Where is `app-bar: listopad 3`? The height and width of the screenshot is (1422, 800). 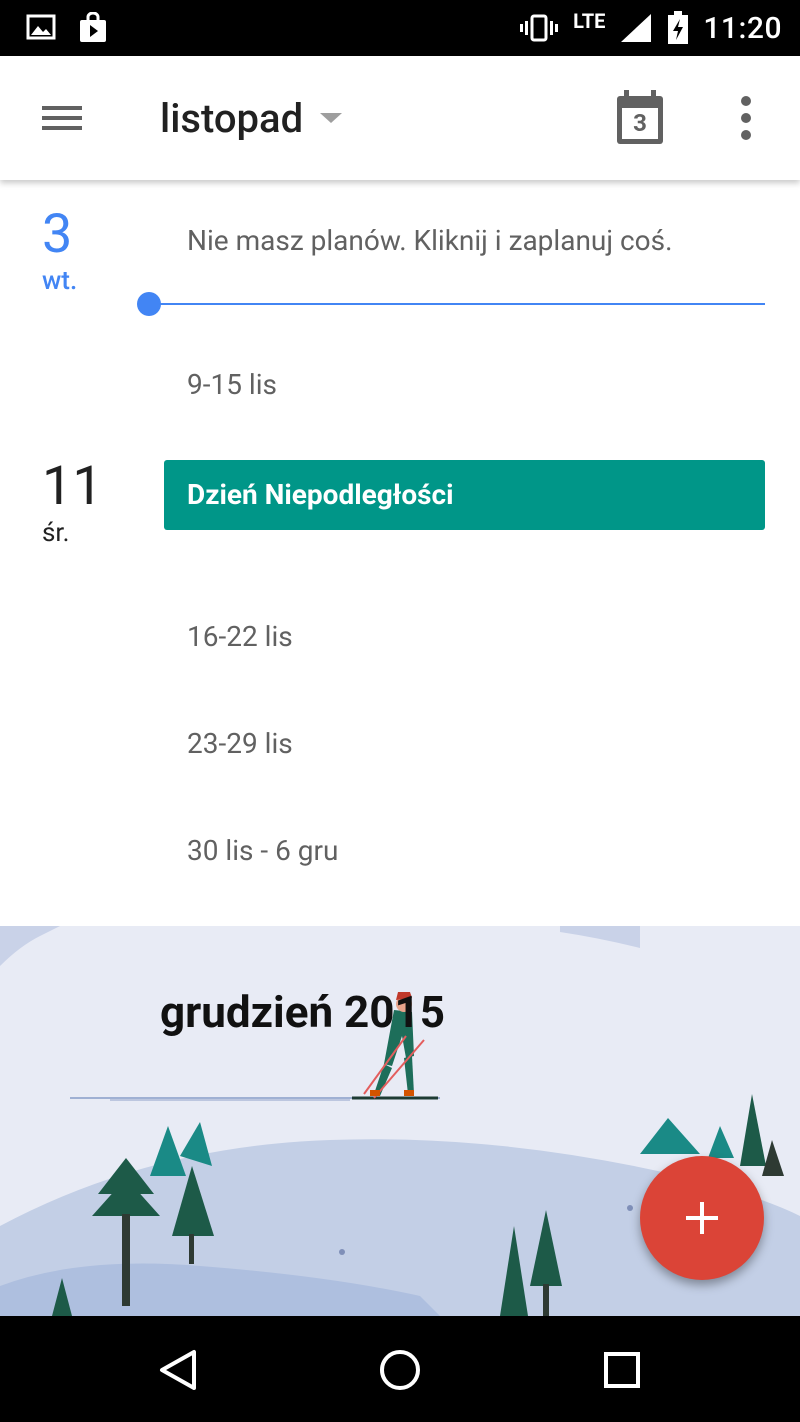 app-bar: listopad 3 is located at coordinates (400, 118).